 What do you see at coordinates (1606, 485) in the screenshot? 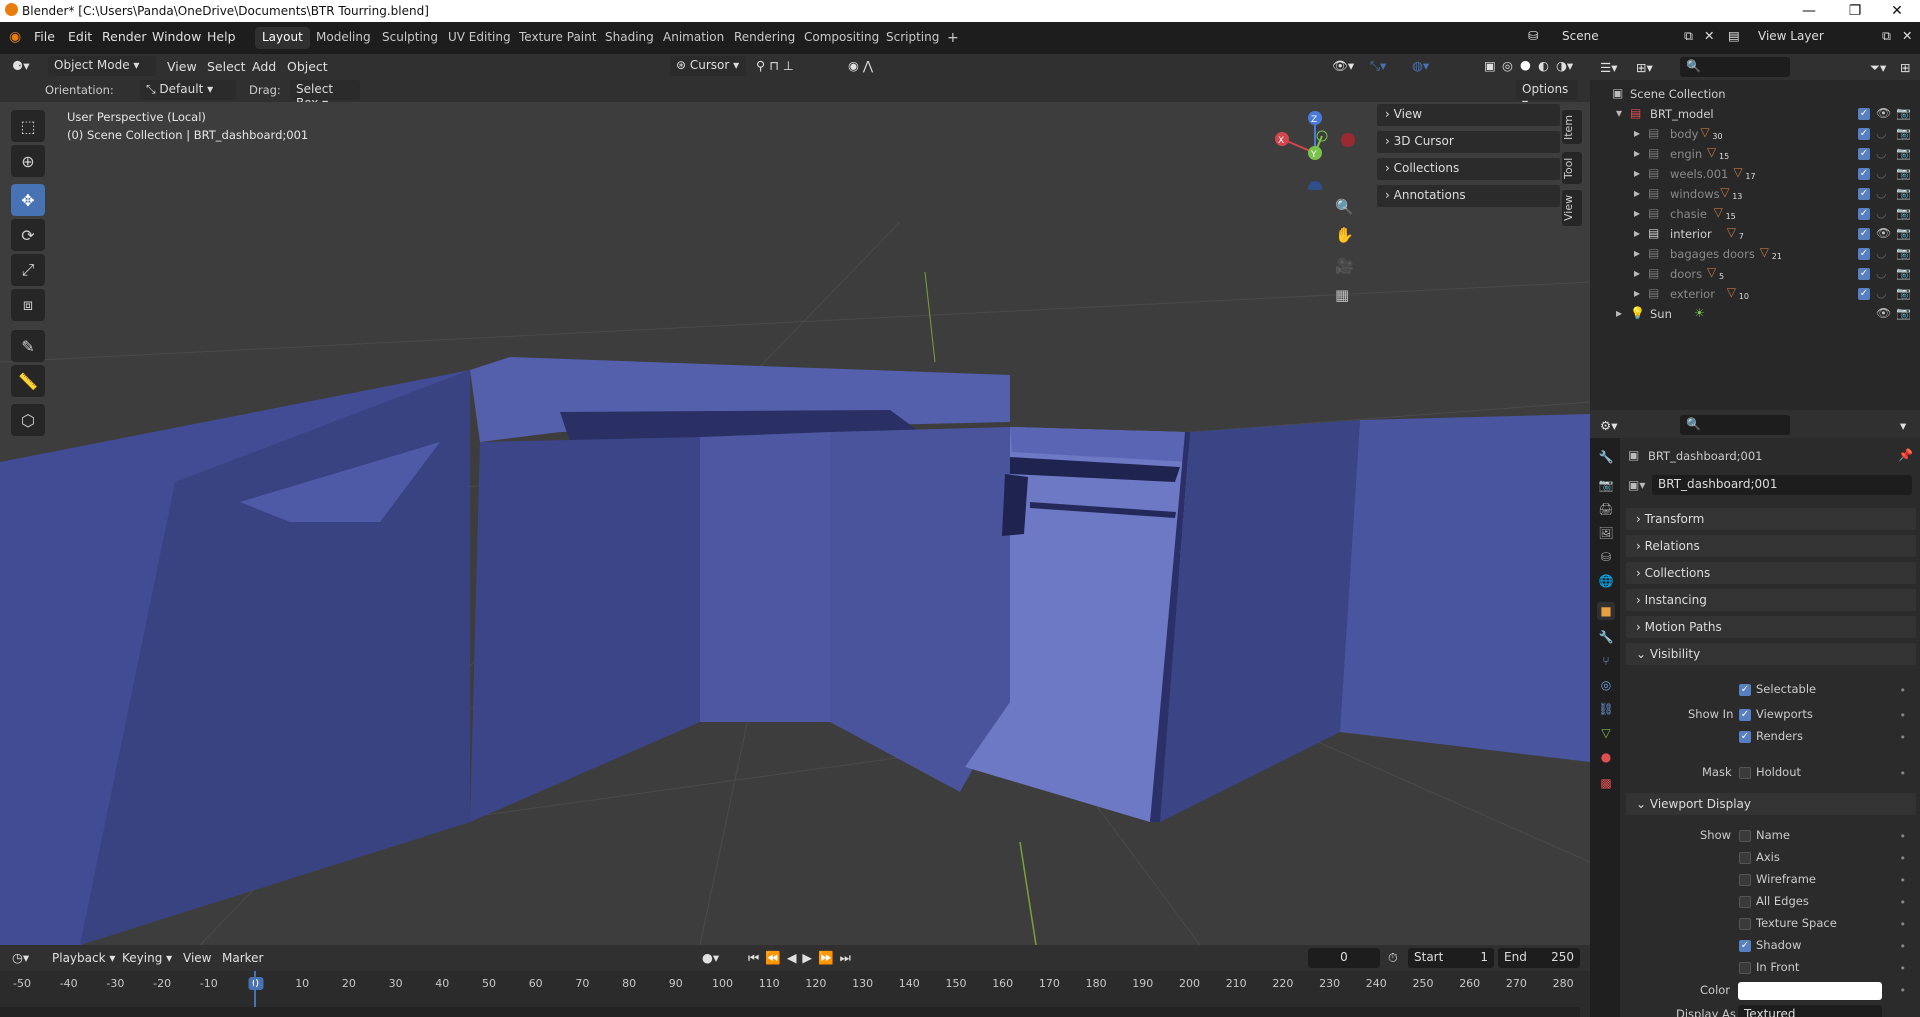
I see `render-tab-icon: 📷` at bounding box center [1606, 485].